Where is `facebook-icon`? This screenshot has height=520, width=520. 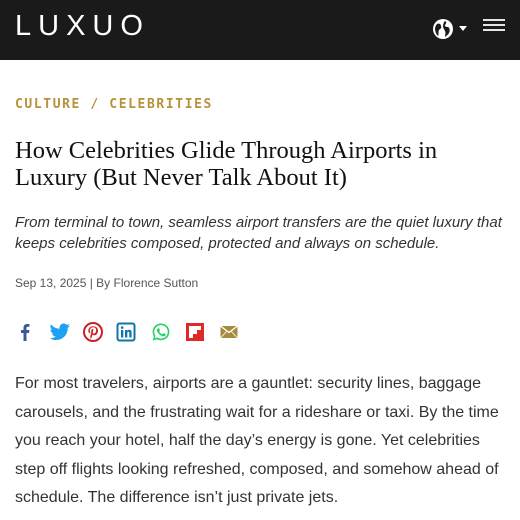 facebook-icon is located at coordinates (25, 332).